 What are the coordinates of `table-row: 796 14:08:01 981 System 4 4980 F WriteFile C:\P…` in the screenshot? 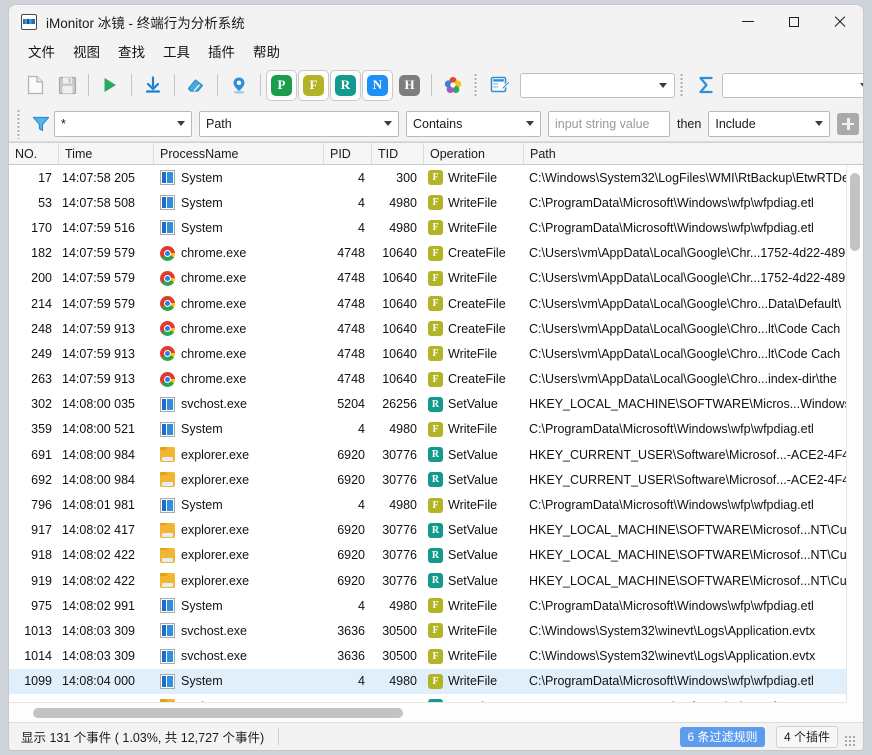 It's located at (436, 504).